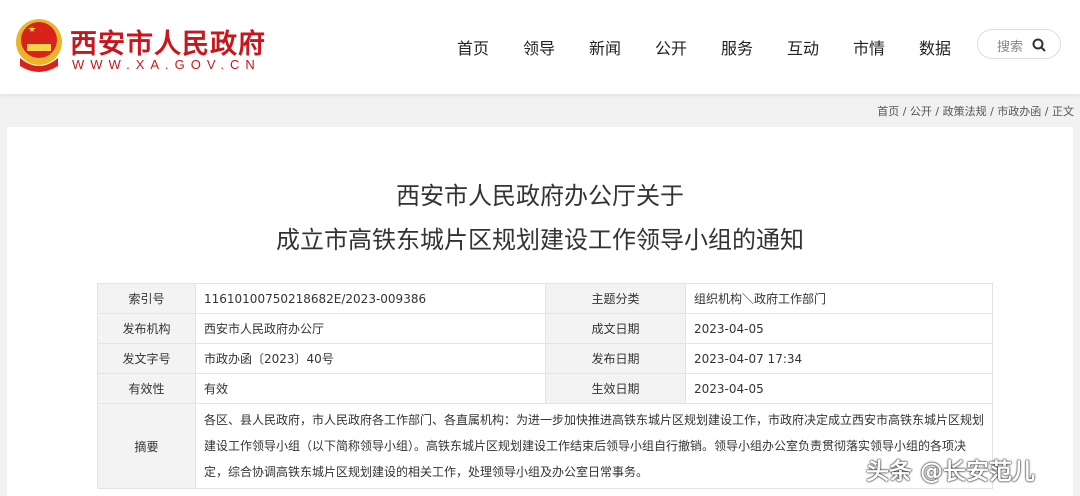 The image size is (1080, 496). Describe the element at coordinates (1010, 47) in the screenshot. I see `search-label: 搜索` at that location.